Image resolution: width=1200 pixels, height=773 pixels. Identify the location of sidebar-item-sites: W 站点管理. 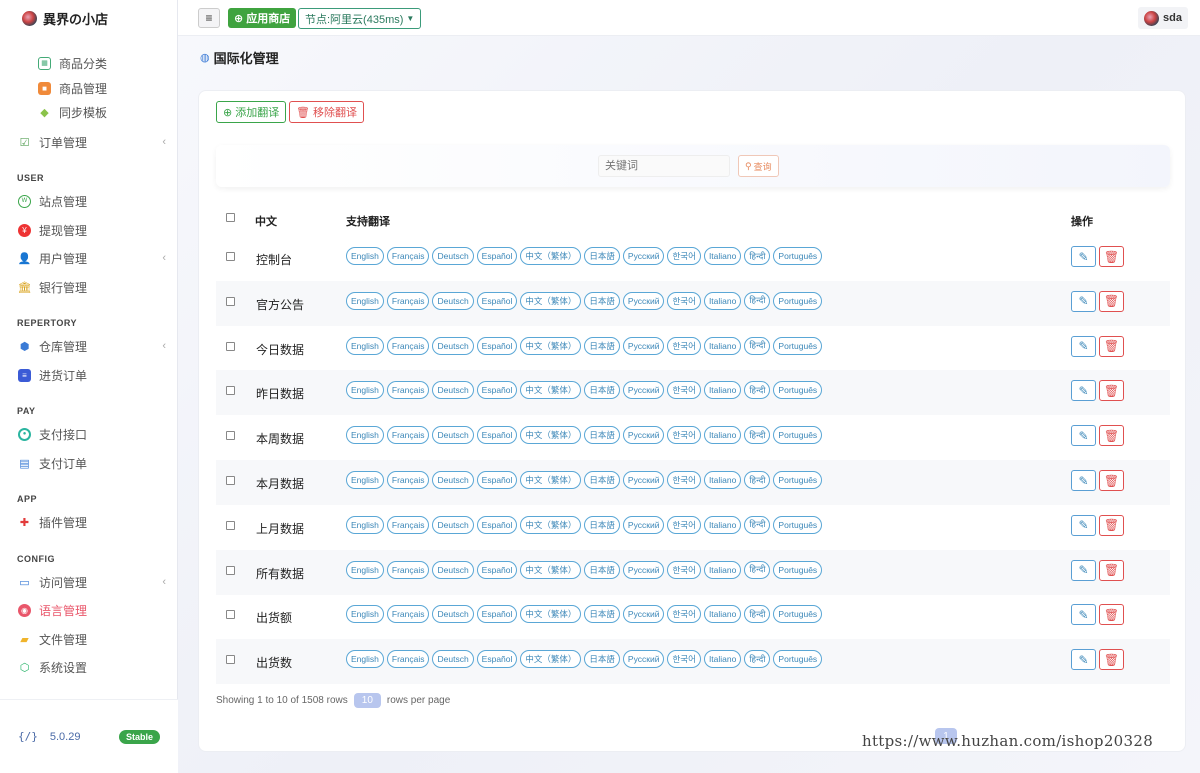
(89, 201).